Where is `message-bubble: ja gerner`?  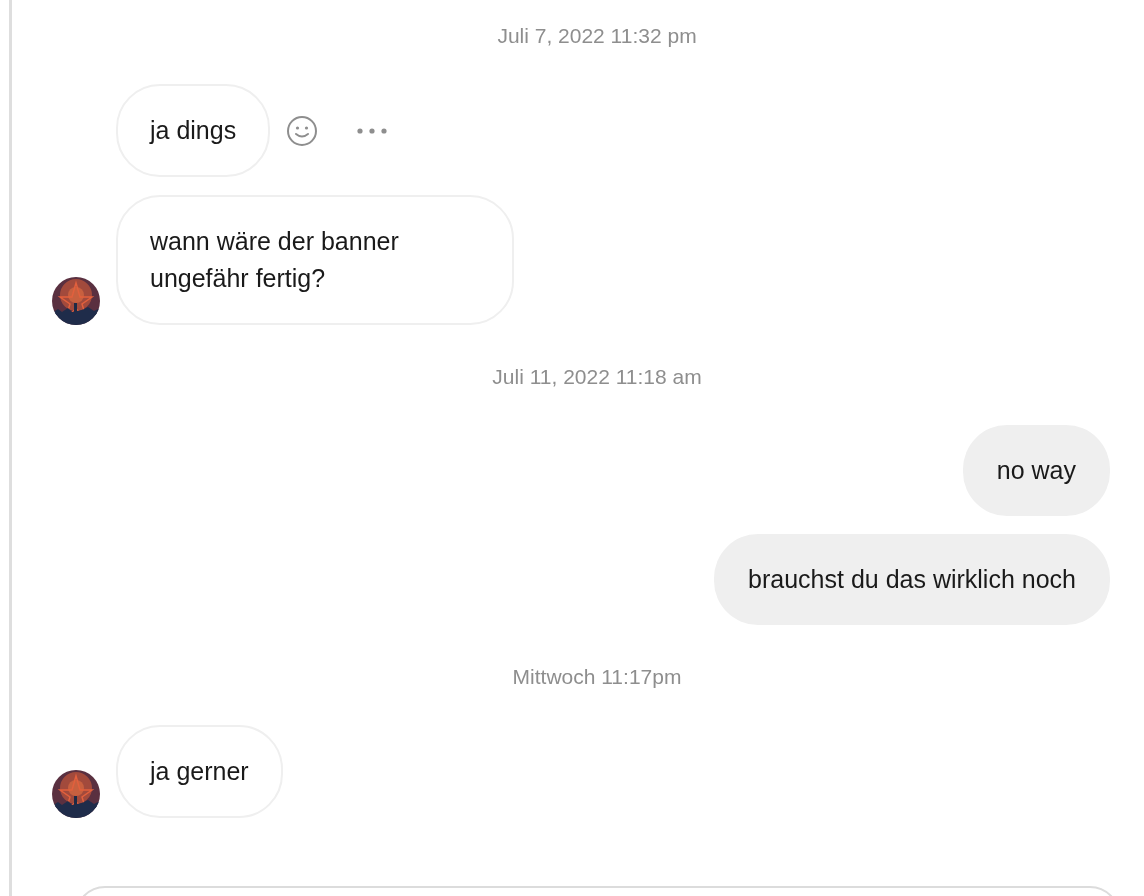 message-bubble: ja gerner is located at coordinates (199, 771).